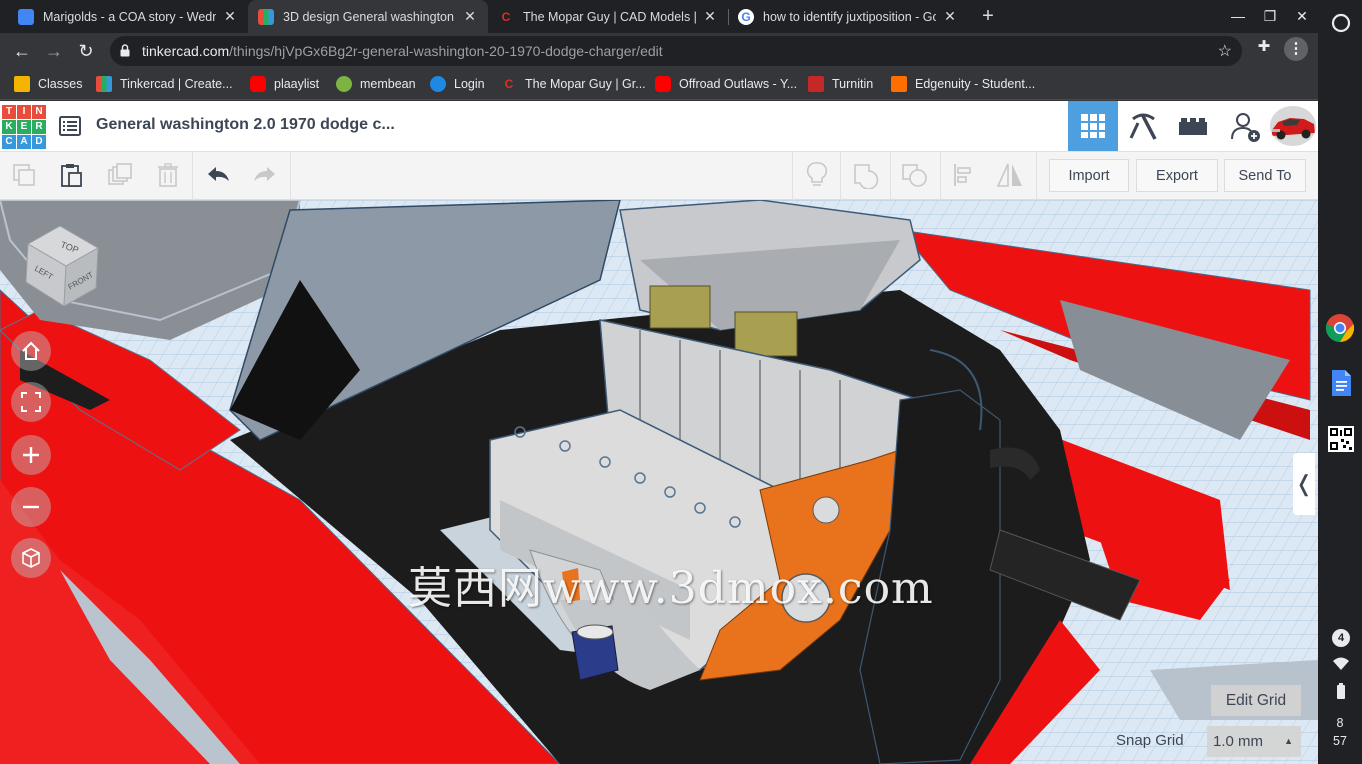 The width and height of the screenshot is (1362, 764). What do you see at coordinates (1270, 16) in the screenshot?
I see `restore-button: ❐` at bounding box center [1270, 16].